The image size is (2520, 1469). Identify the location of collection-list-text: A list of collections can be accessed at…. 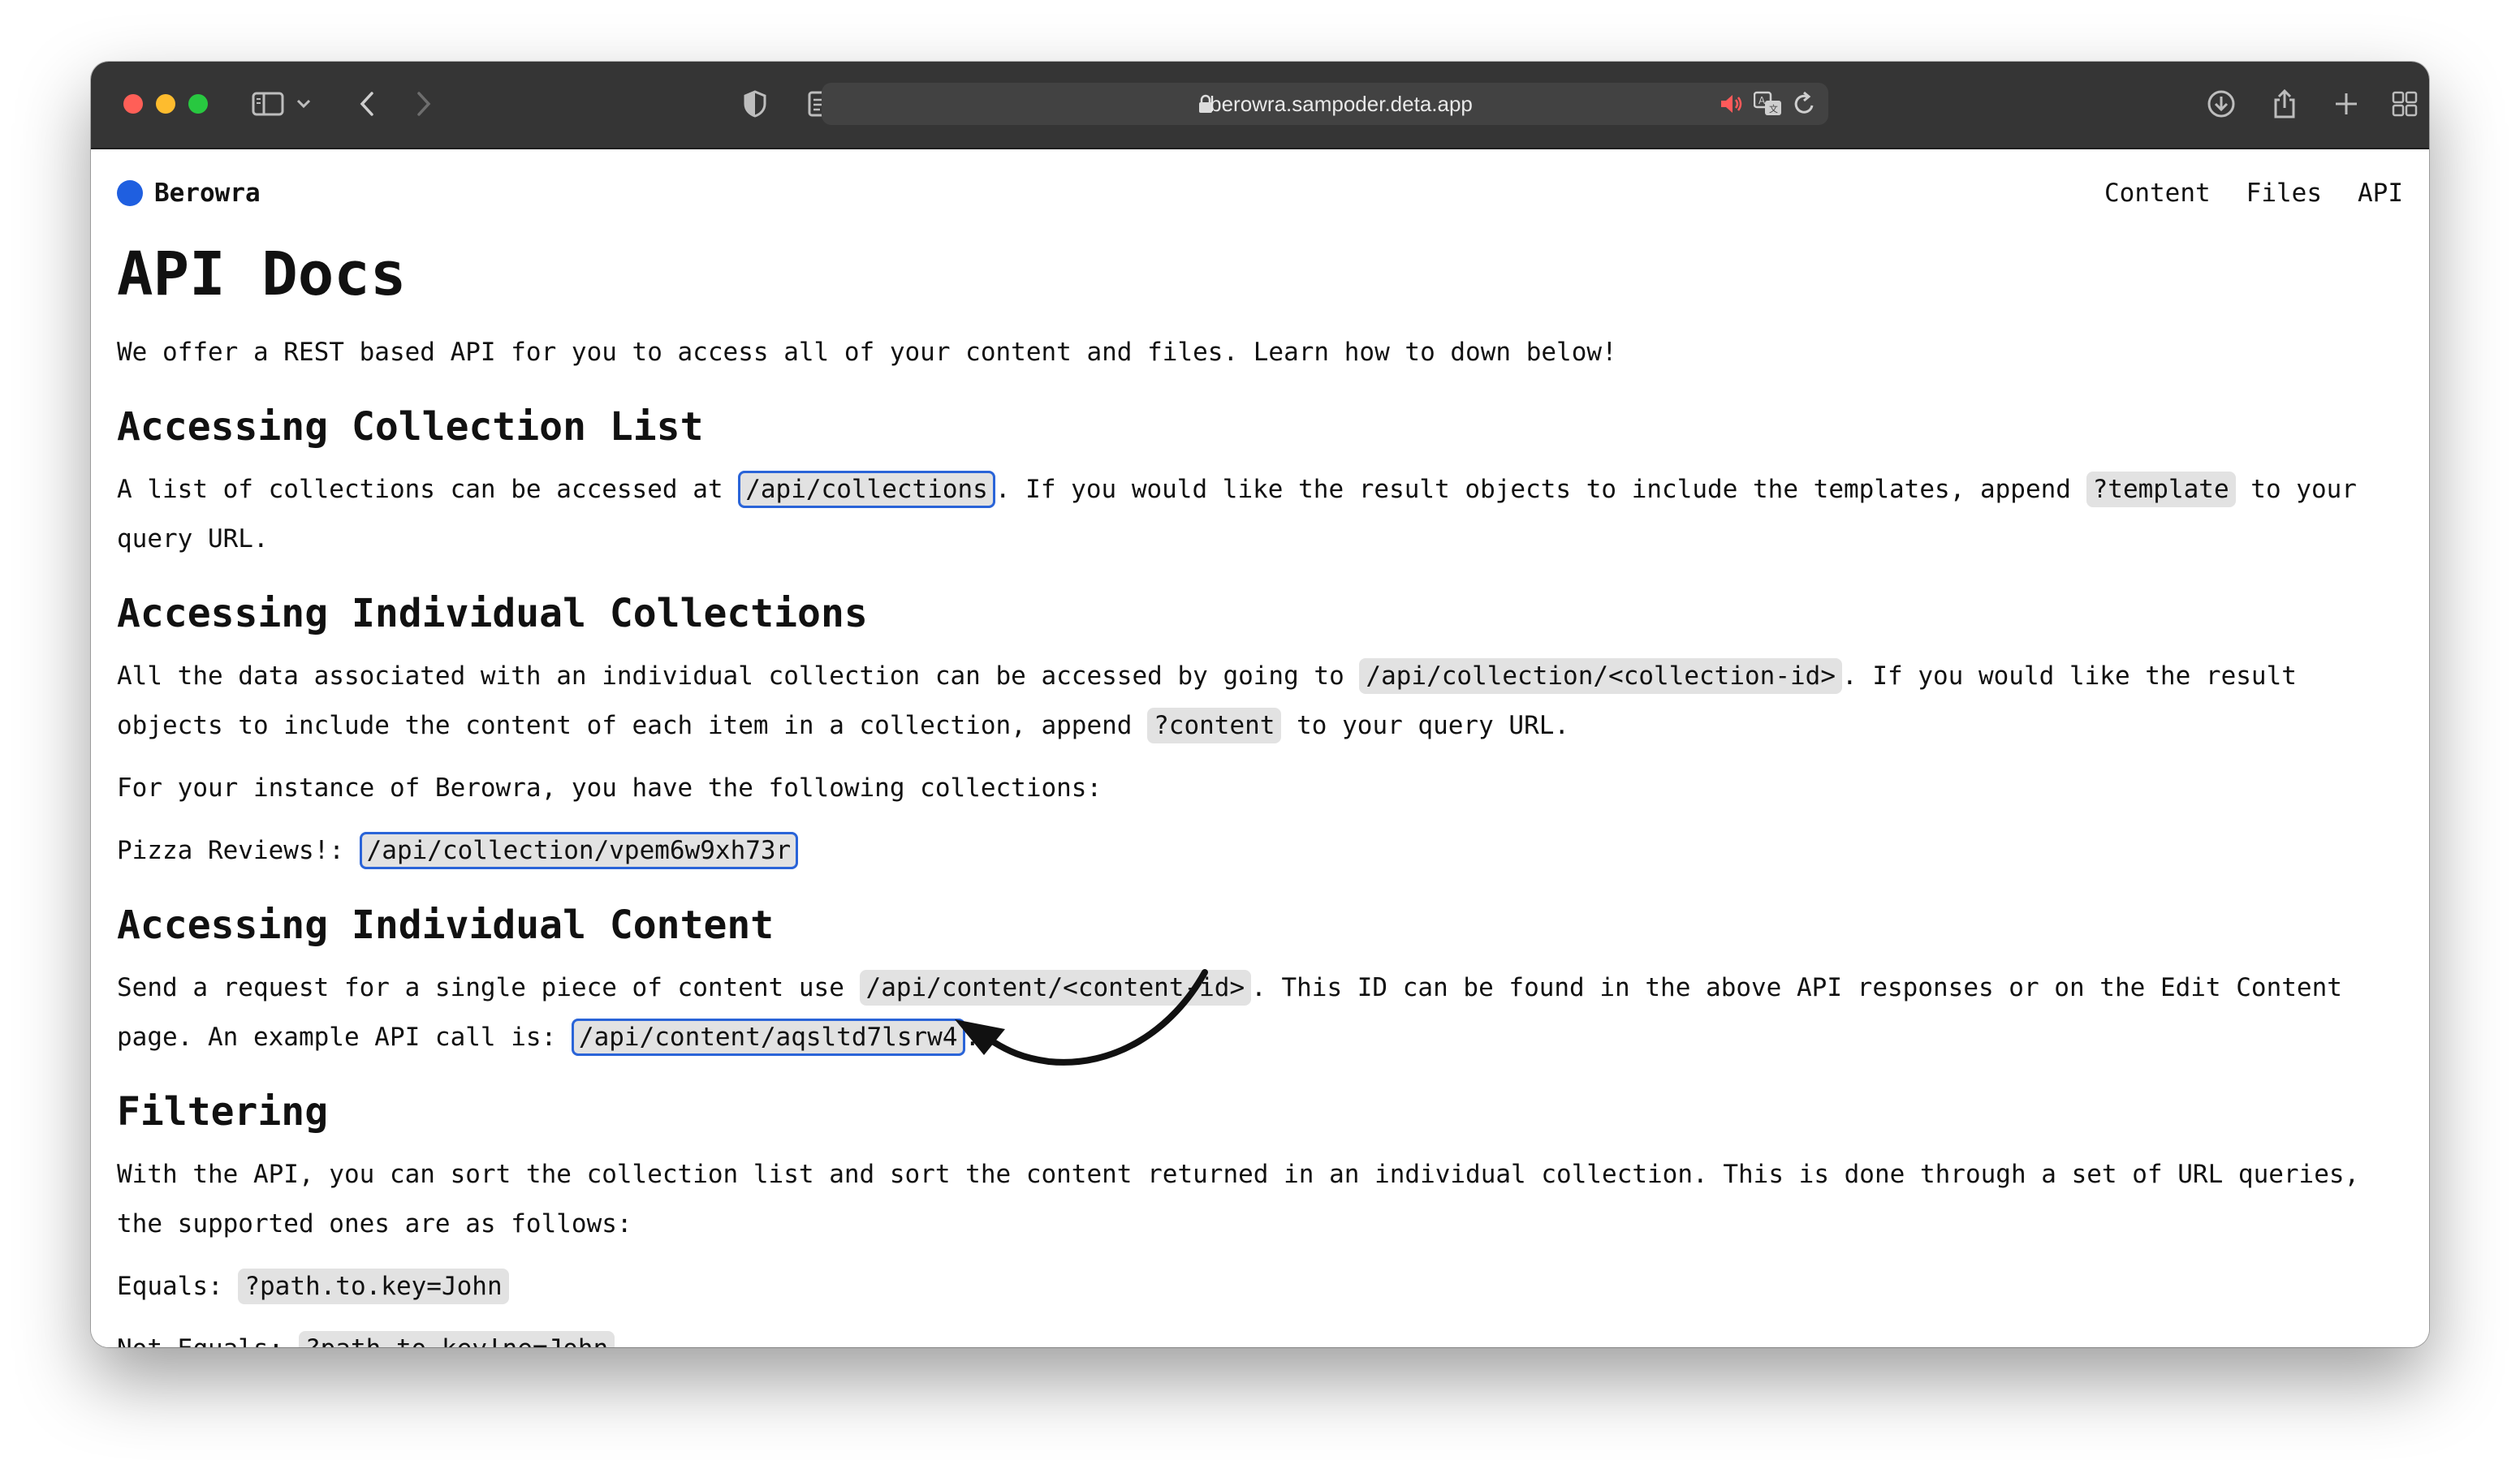
(1260, 514).